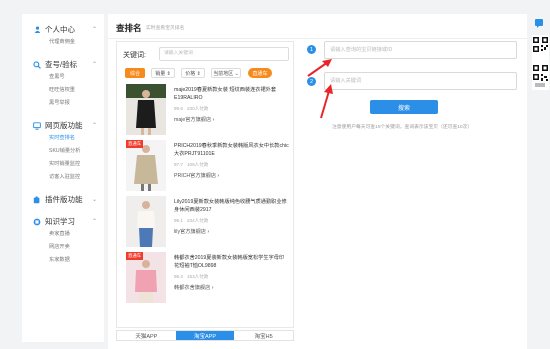  What do you see at coordinates (63, 151) in the screenshot?
I see `sidebar-item-sku: SKU销量分析` at bounding box center [63, 151].